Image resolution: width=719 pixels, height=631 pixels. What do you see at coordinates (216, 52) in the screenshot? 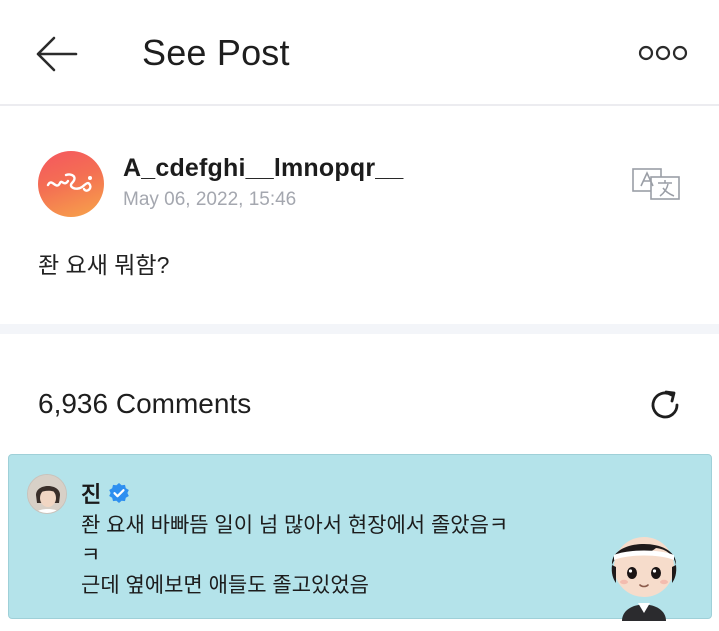
I see `page-title: See Post` at bounding box center [216, 52].